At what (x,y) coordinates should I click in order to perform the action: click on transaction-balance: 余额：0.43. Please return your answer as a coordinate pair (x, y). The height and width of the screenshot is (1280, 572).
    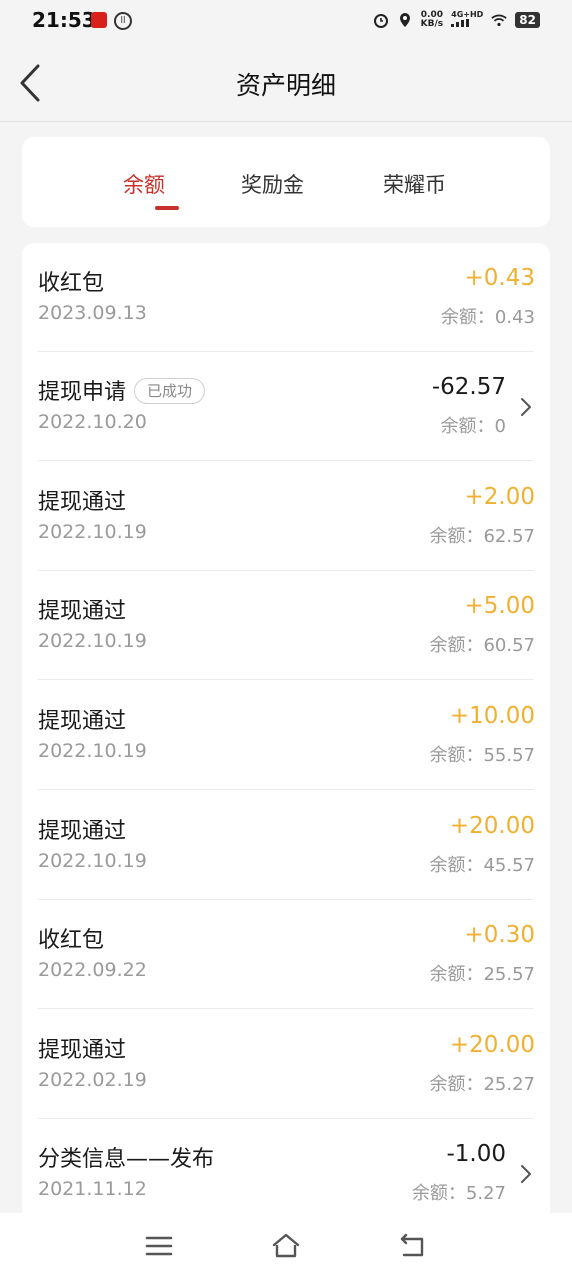
    Looking at the image, I should click on (487, 317).